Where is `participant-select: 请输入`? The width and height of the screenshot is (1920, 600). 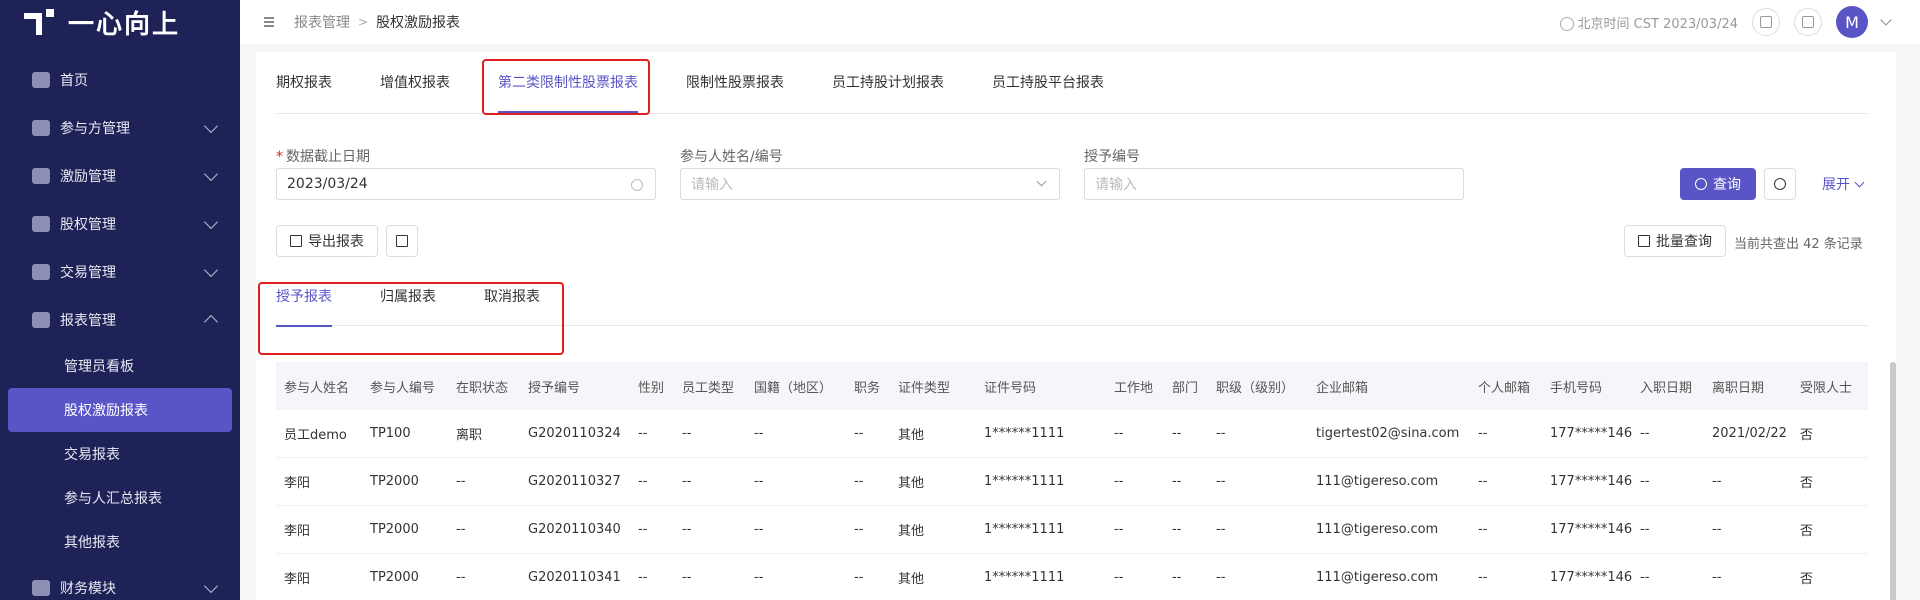 participant-select: 请输入 is located at coordinates (870, 184).